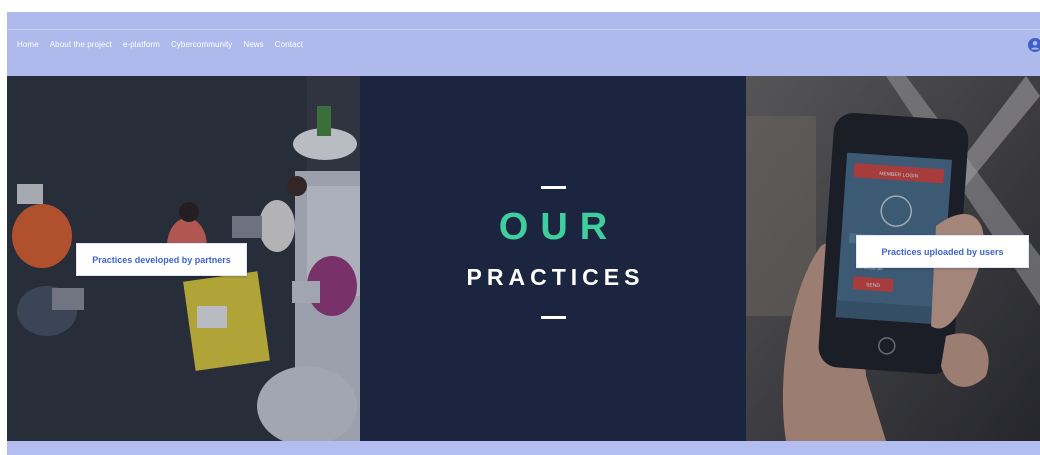 The width and height of the screenshot is (1040, 455). I want to click on user-icon, so click(1034, 45).